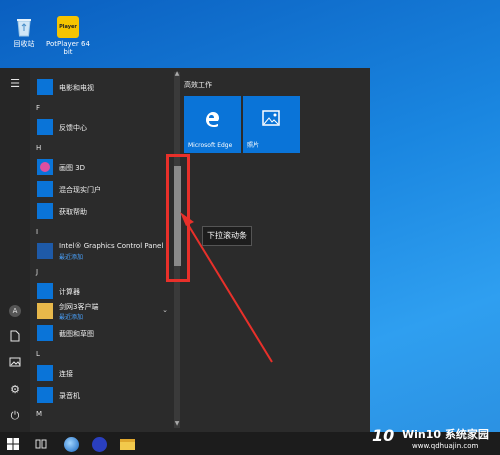 The height and width of the screenshot is (455, 500). What do you see at coordinates (71, 444) in the screenshot?
I see `browser-globe-icon` at bounding box center [71, 444].